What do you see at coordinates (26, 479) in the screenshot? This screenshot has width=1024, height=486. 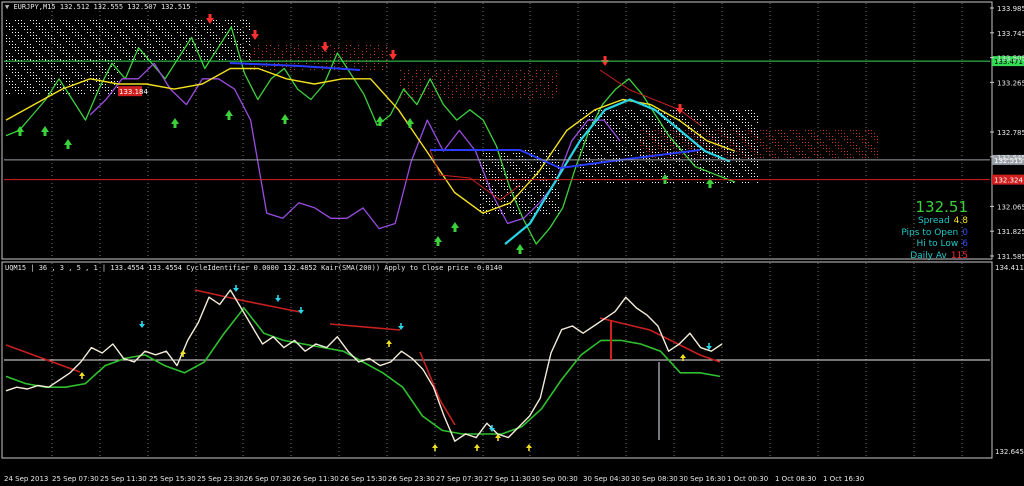 I see `x-tick-label: 24 Sep 2013` at bounding box center [26, 479].